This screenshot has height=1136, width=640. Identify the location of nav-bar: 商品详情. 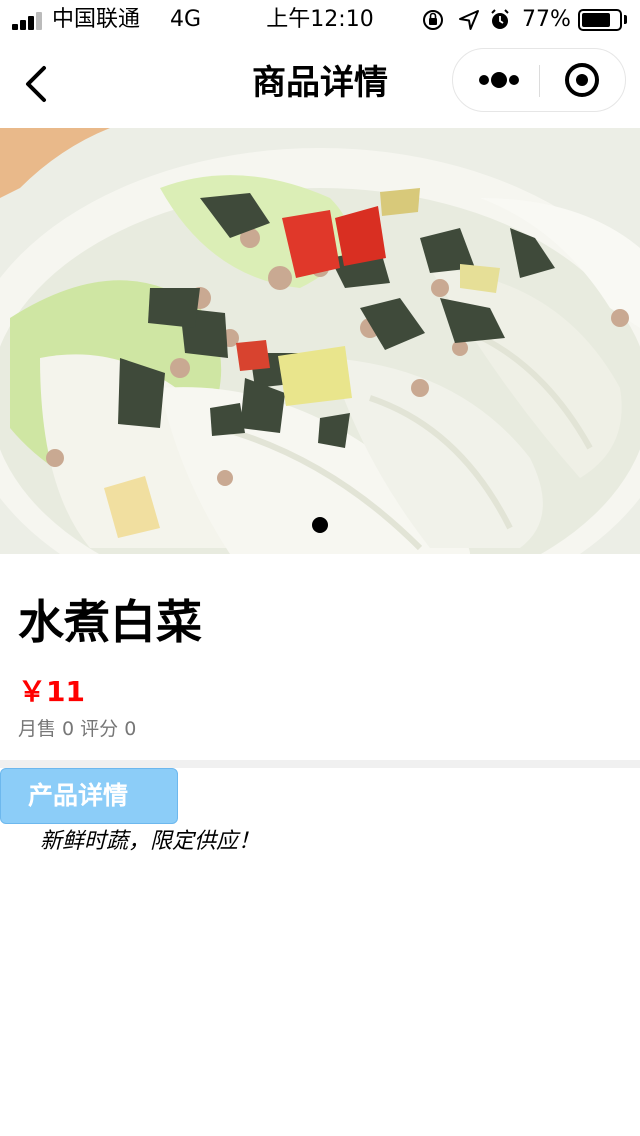
(320, 84).